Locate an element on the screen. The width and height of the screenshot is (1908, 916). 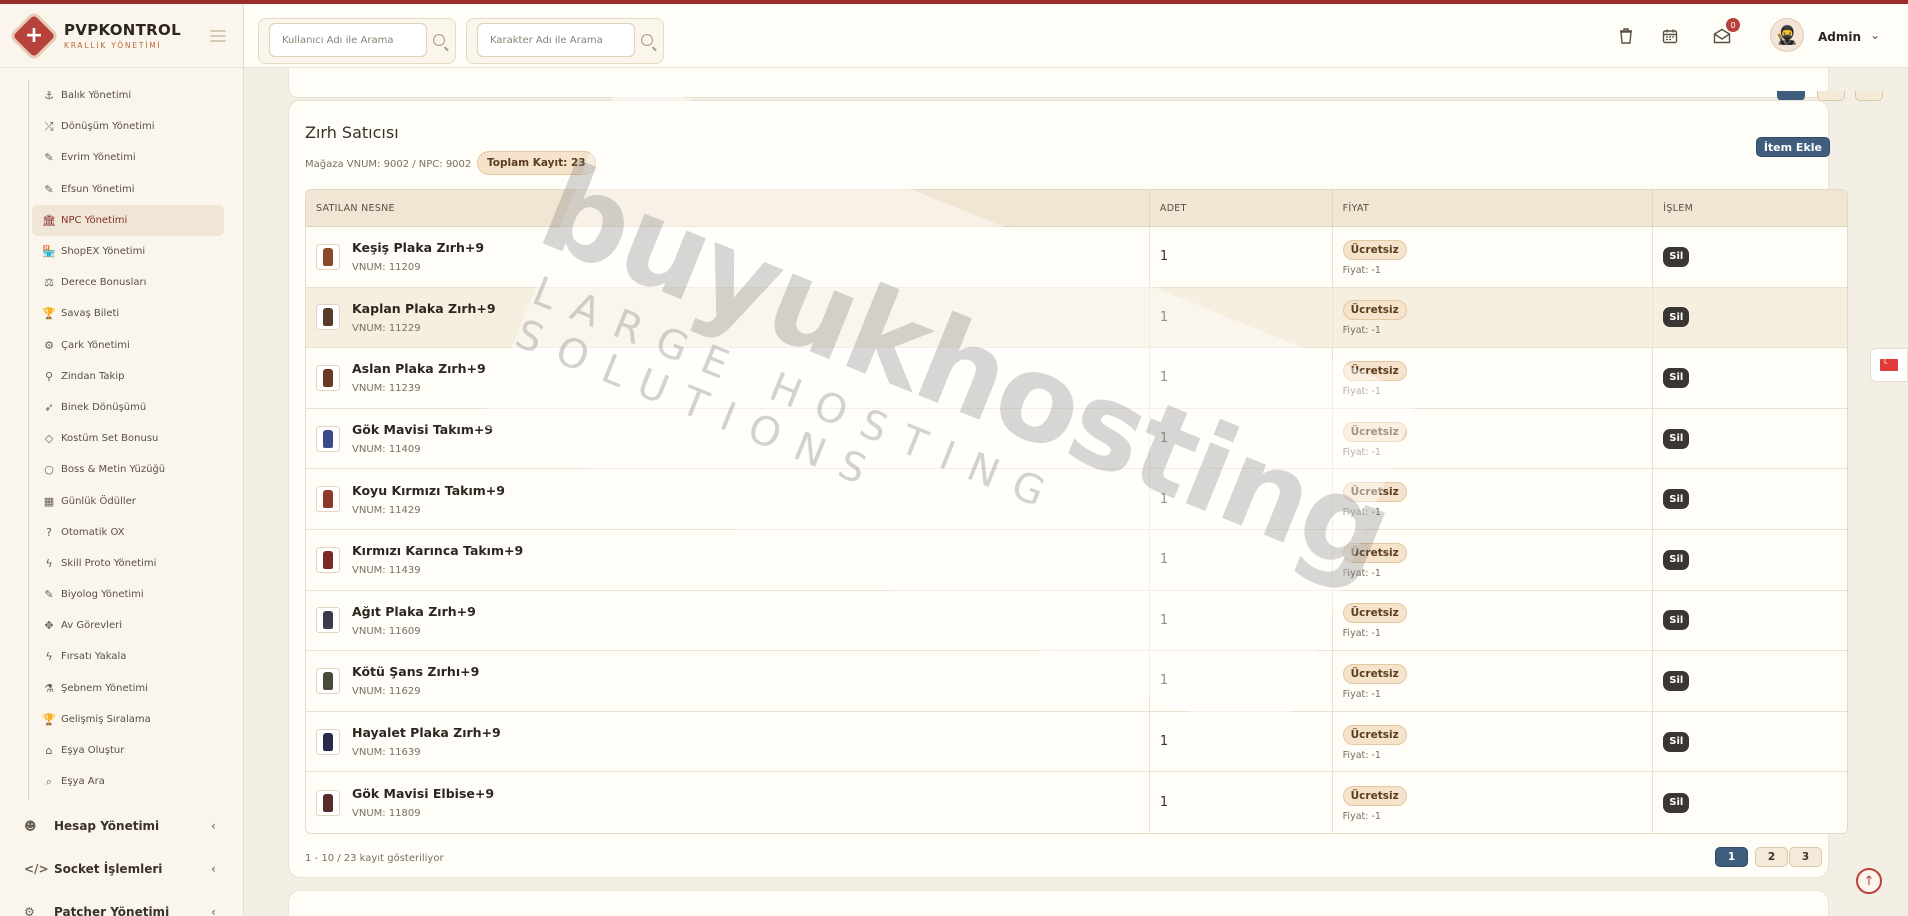
sidebar-item-label: ShopEX Yönetimi is located at coordinates (103, 252).